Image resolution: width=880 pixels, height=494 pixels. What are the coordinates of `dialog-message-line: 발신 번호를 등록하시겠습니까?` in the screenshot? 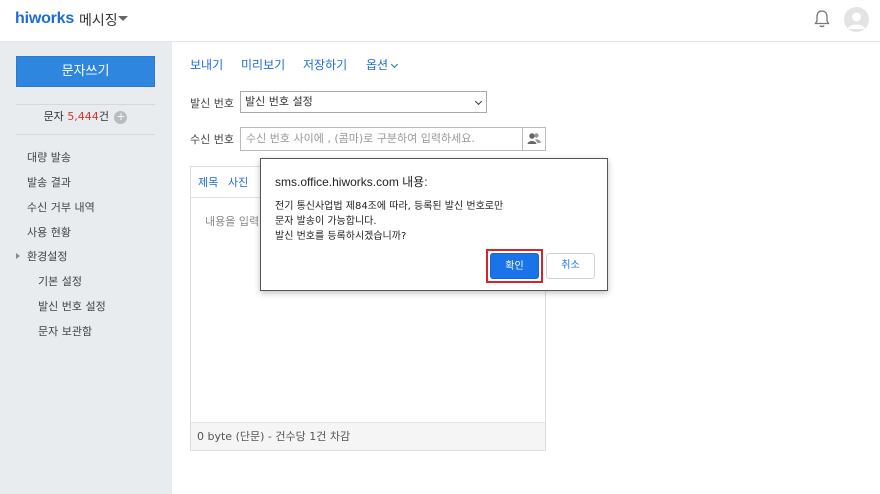 It's located at (341, 236).